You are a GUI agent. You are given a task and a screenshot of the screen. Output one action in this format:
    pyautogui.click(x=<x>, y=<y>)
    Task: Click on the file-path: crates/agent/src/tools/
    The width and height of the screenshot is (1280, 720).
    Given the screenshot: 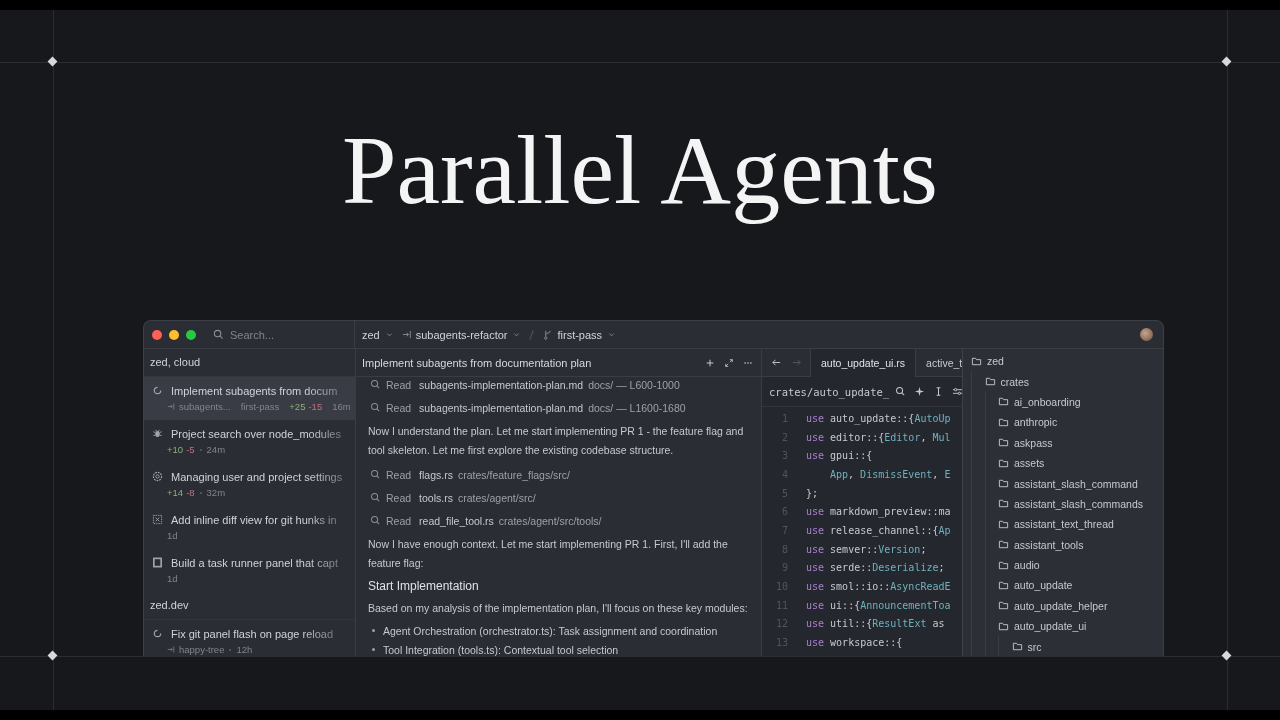 What is the action you would take?
    pyautogui.click(x=550, y=520)
    